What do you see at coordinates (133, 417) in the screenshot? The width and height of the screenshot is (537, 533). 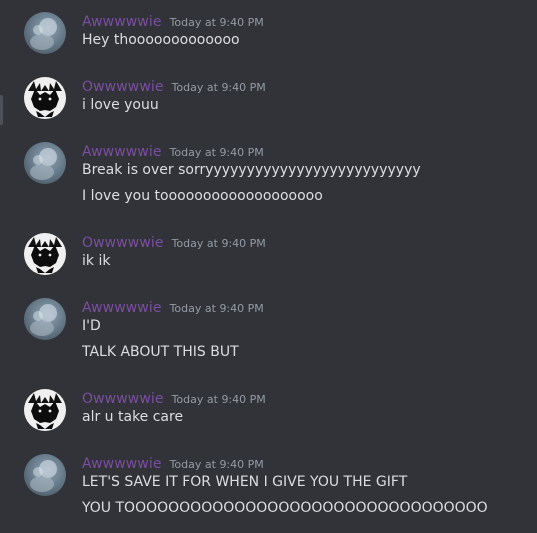 I see `message-text: alr u take care` at bounding box center [133, 417].